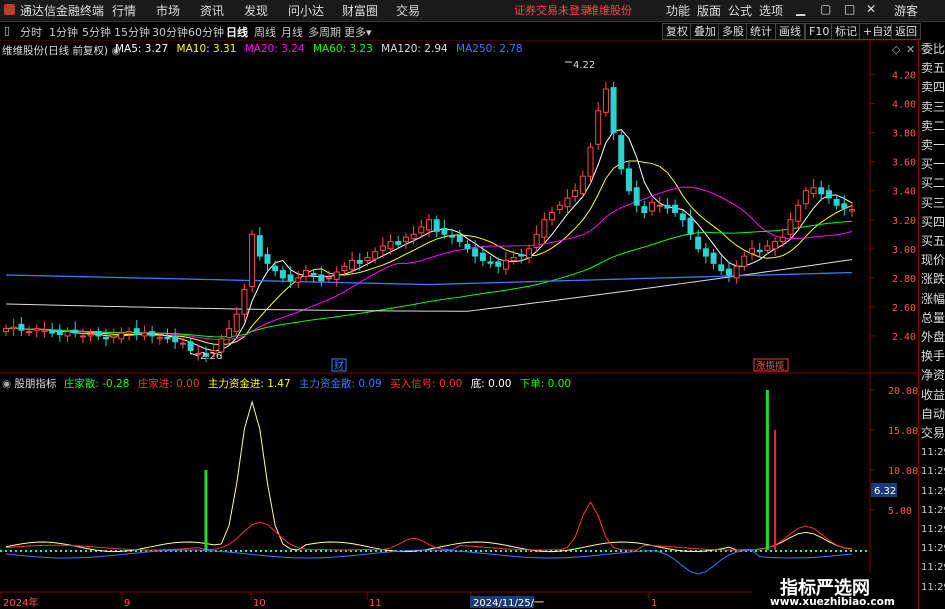 This screenshot has height=609, width=945. What do you see at coordinates (306, 10) in the screenshot?
I see `menu-item-ask: 问小达` at bounding box center [306, 10].